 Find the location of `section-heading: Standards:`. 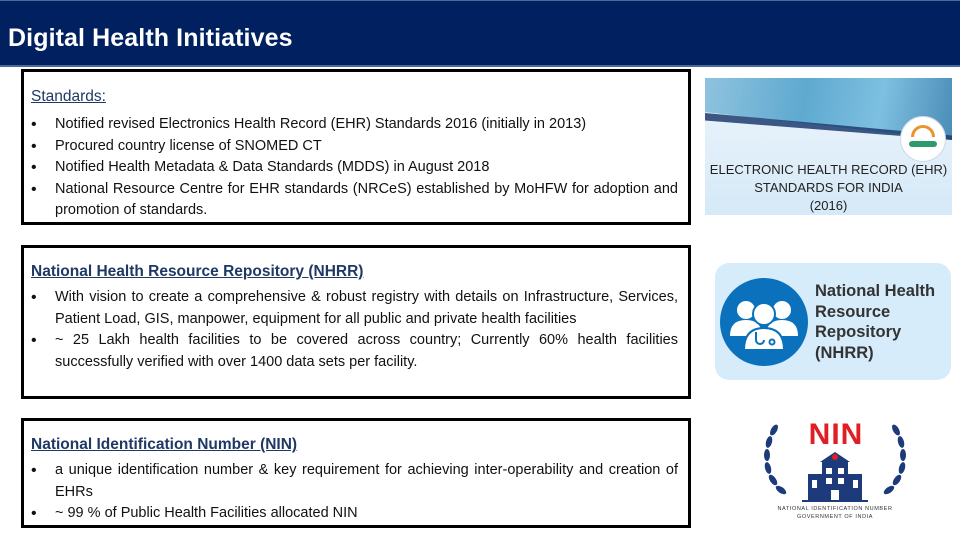

section-heading: Standards: is located at coordinates (68, 96).